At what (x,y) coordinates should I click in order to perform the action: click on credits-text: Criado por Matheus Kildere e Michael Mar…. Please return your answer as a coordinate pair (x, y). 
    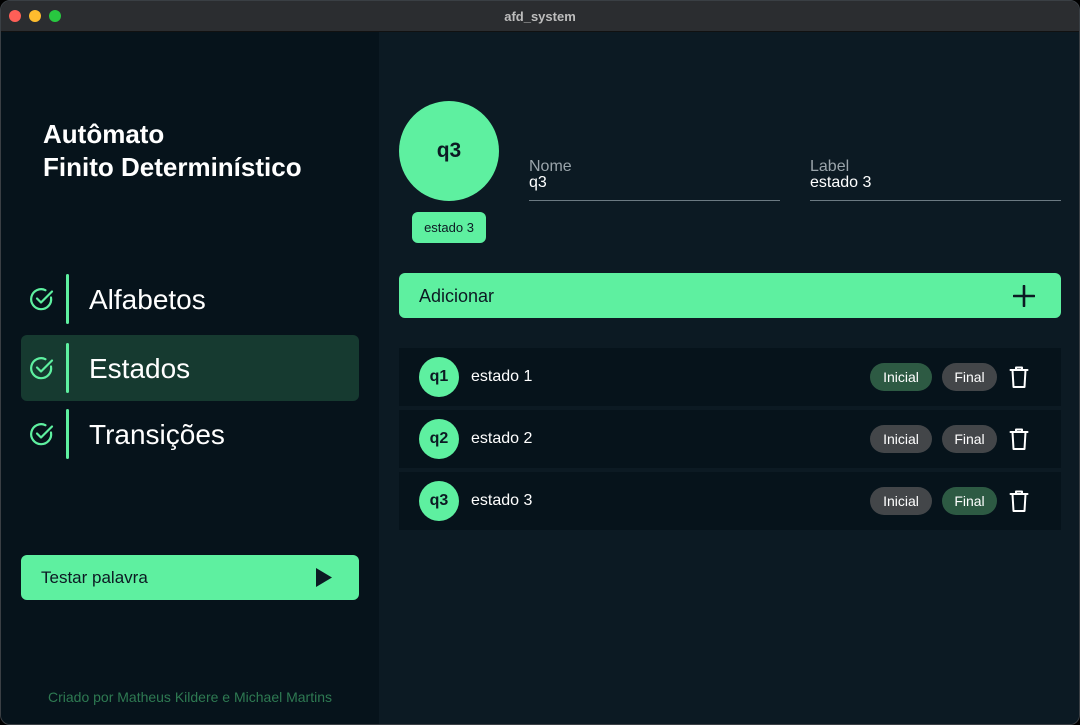
    Looking at the image, I should click on (189, 697).